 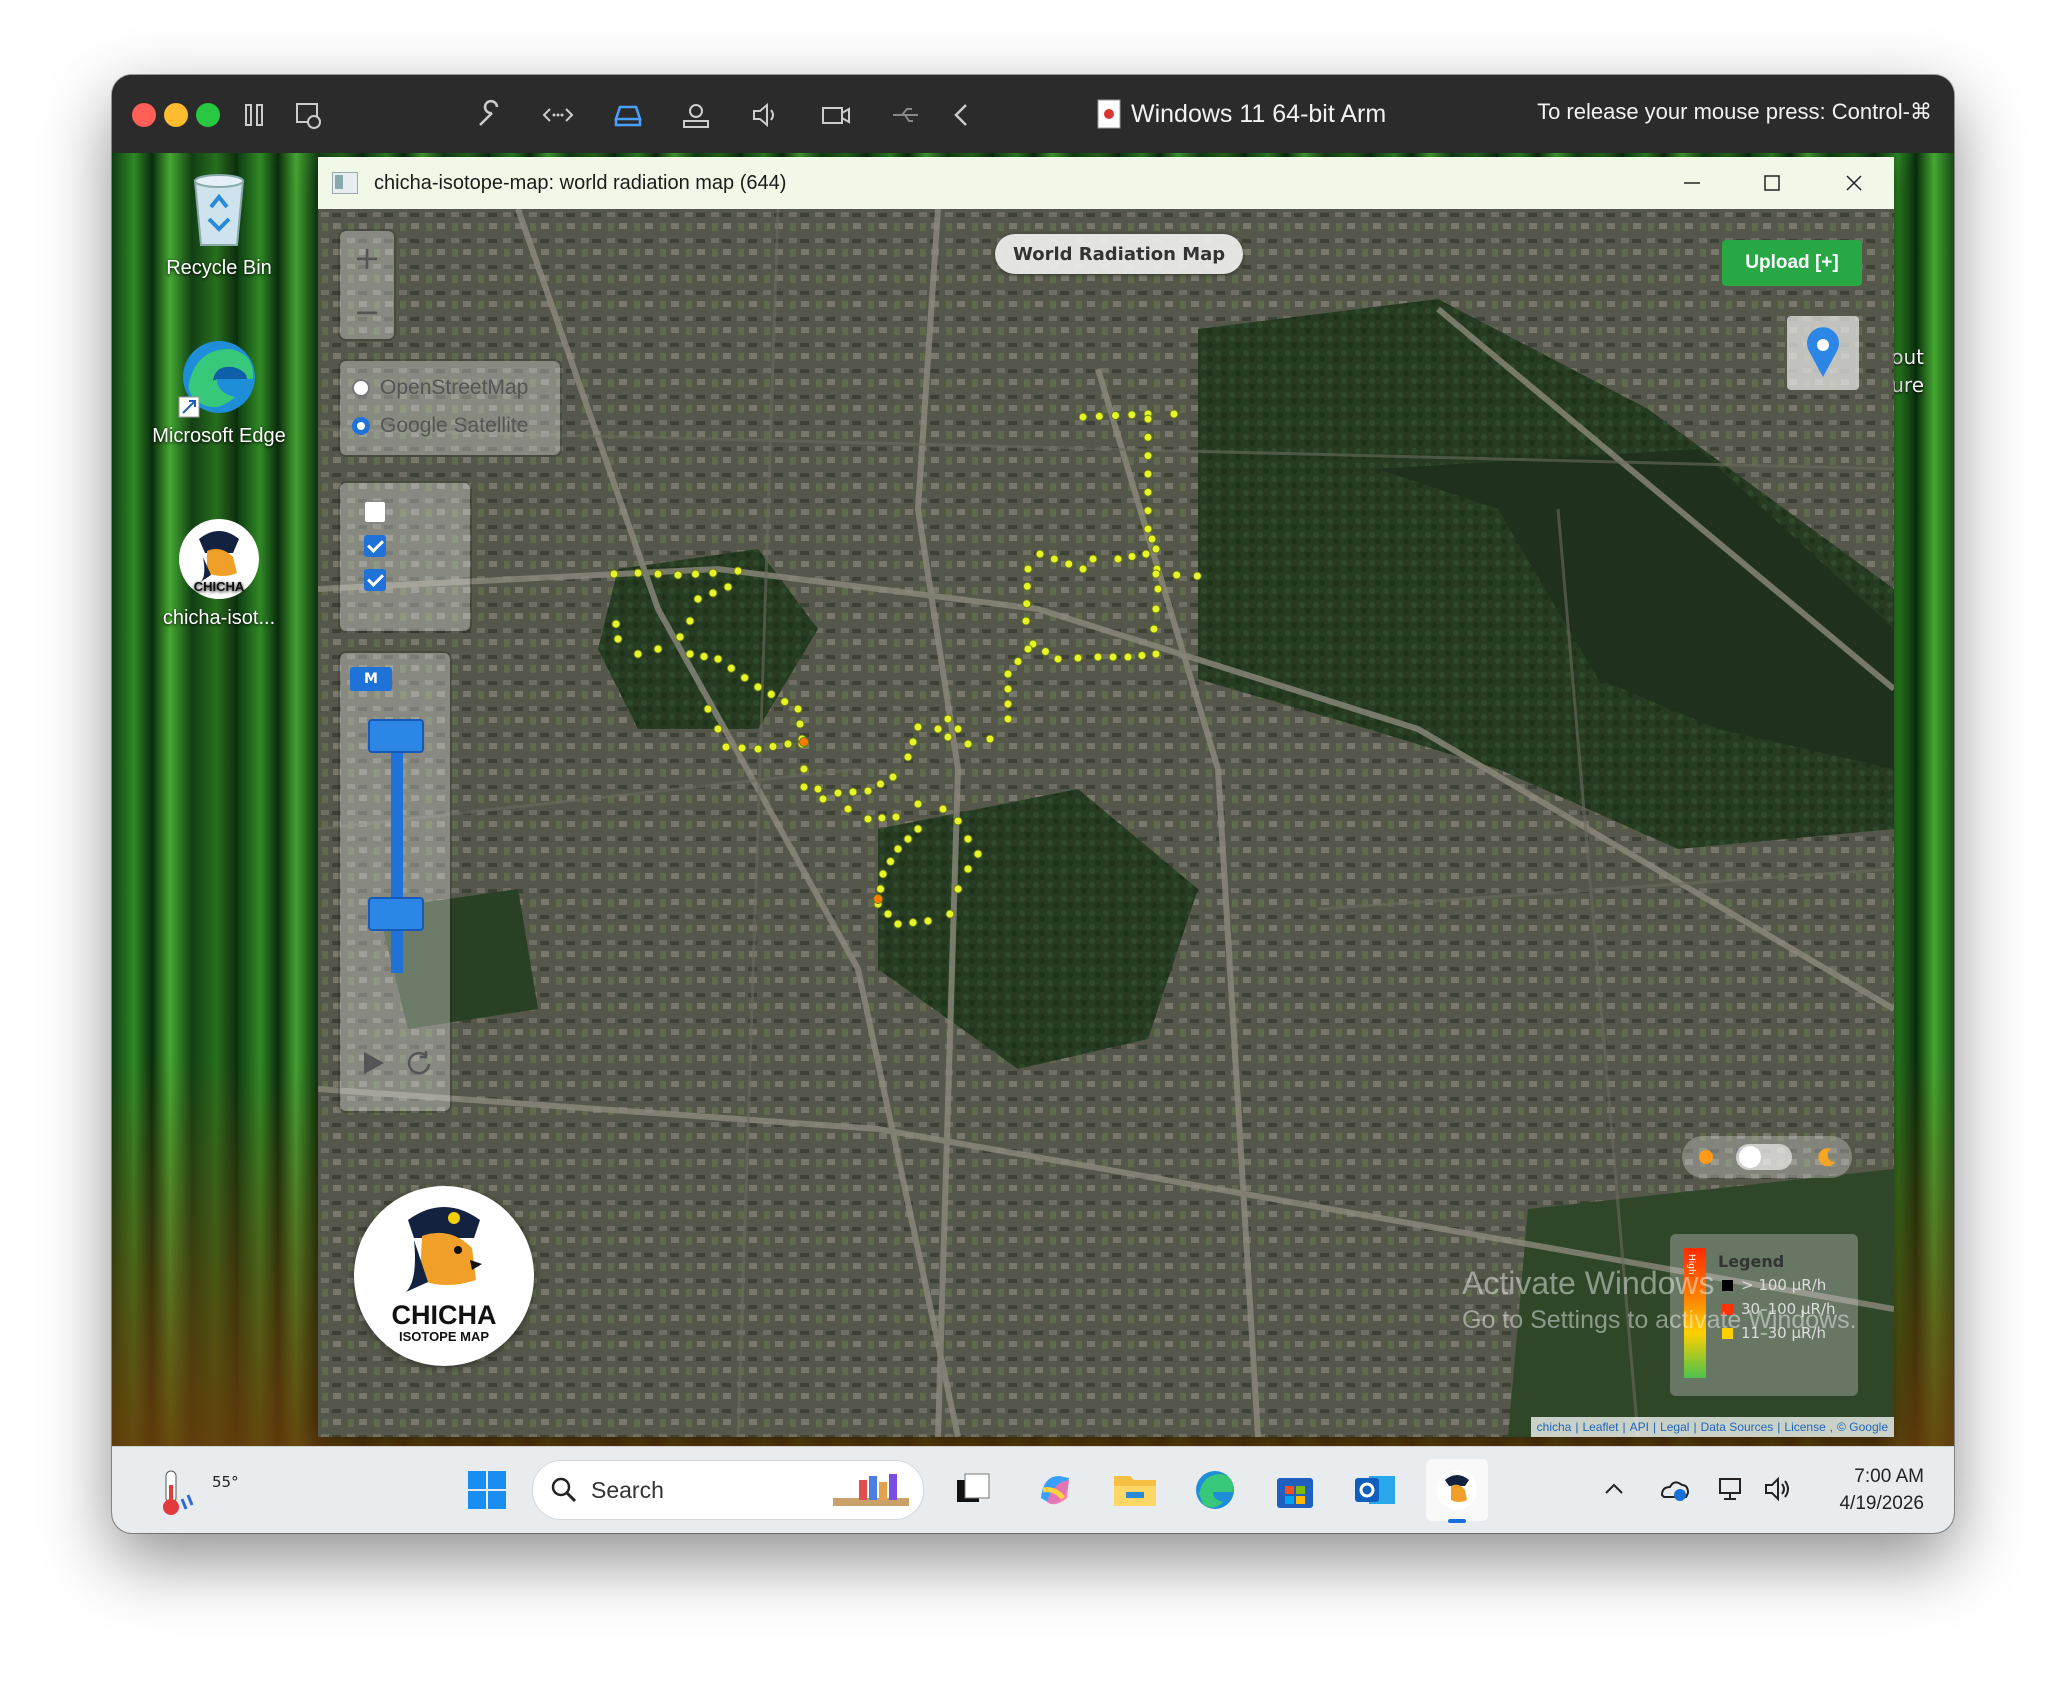 What do you see at coordinates (1614, 1489) in the screenshot?
I see `chevron-up-icon` at bounding box center [1614, 1489].